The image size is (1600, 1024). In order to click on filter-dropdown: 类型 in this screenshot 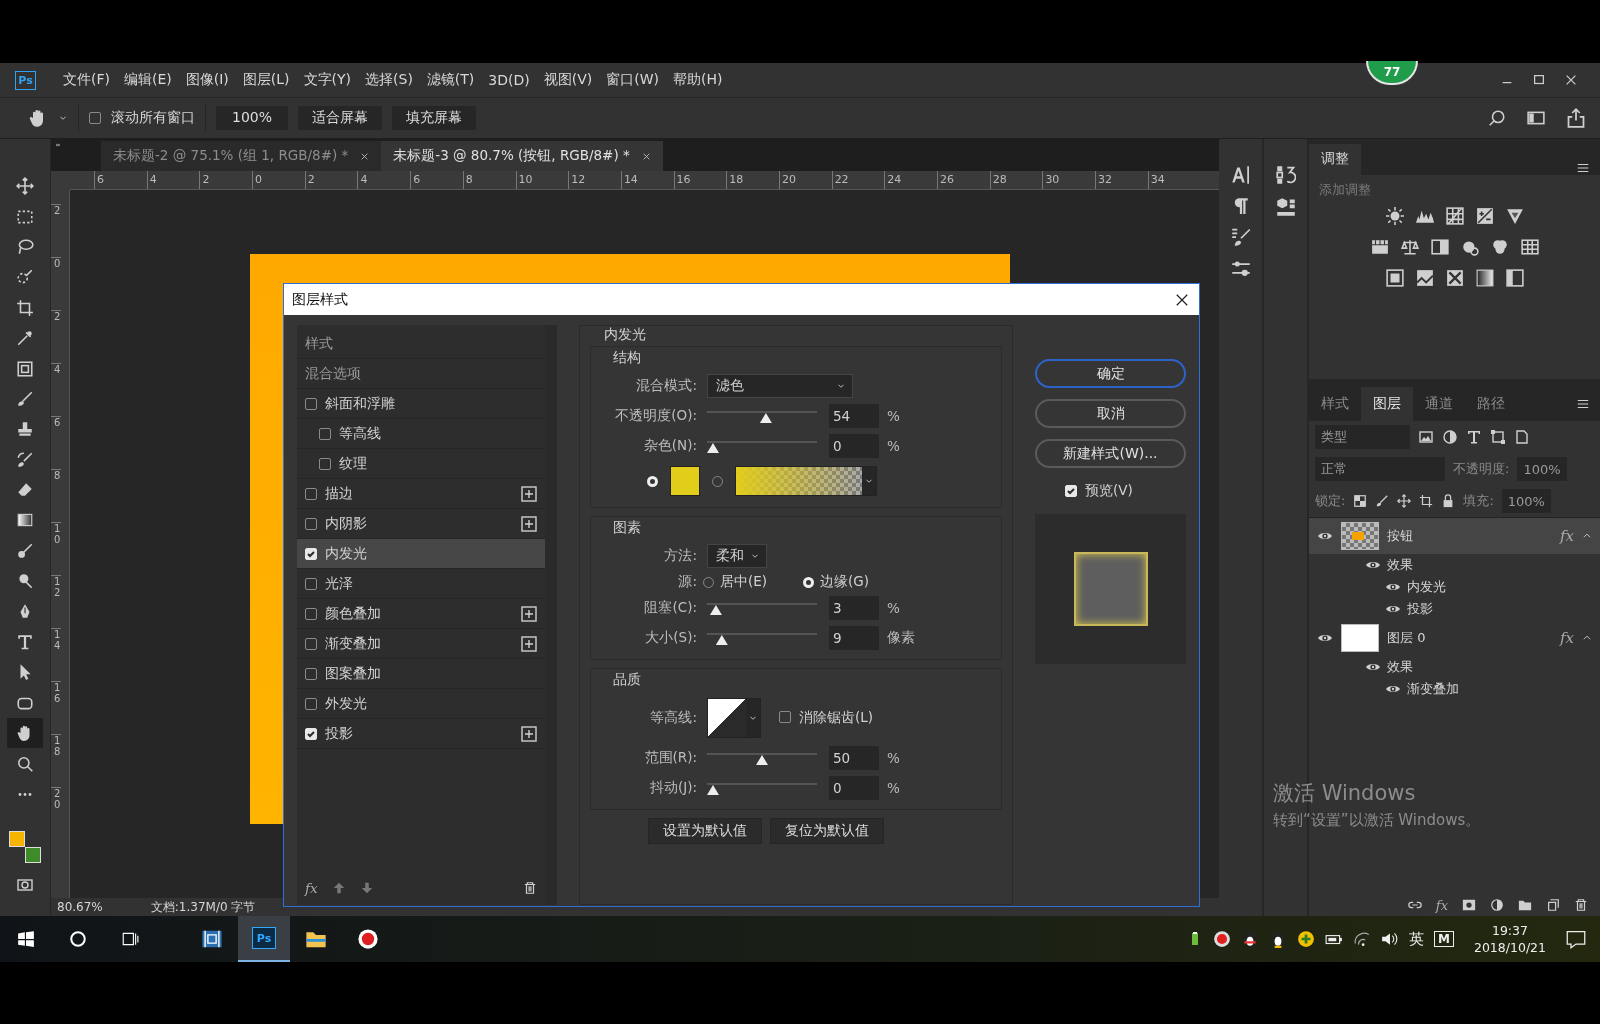, I will do `click(1362, 437)`.